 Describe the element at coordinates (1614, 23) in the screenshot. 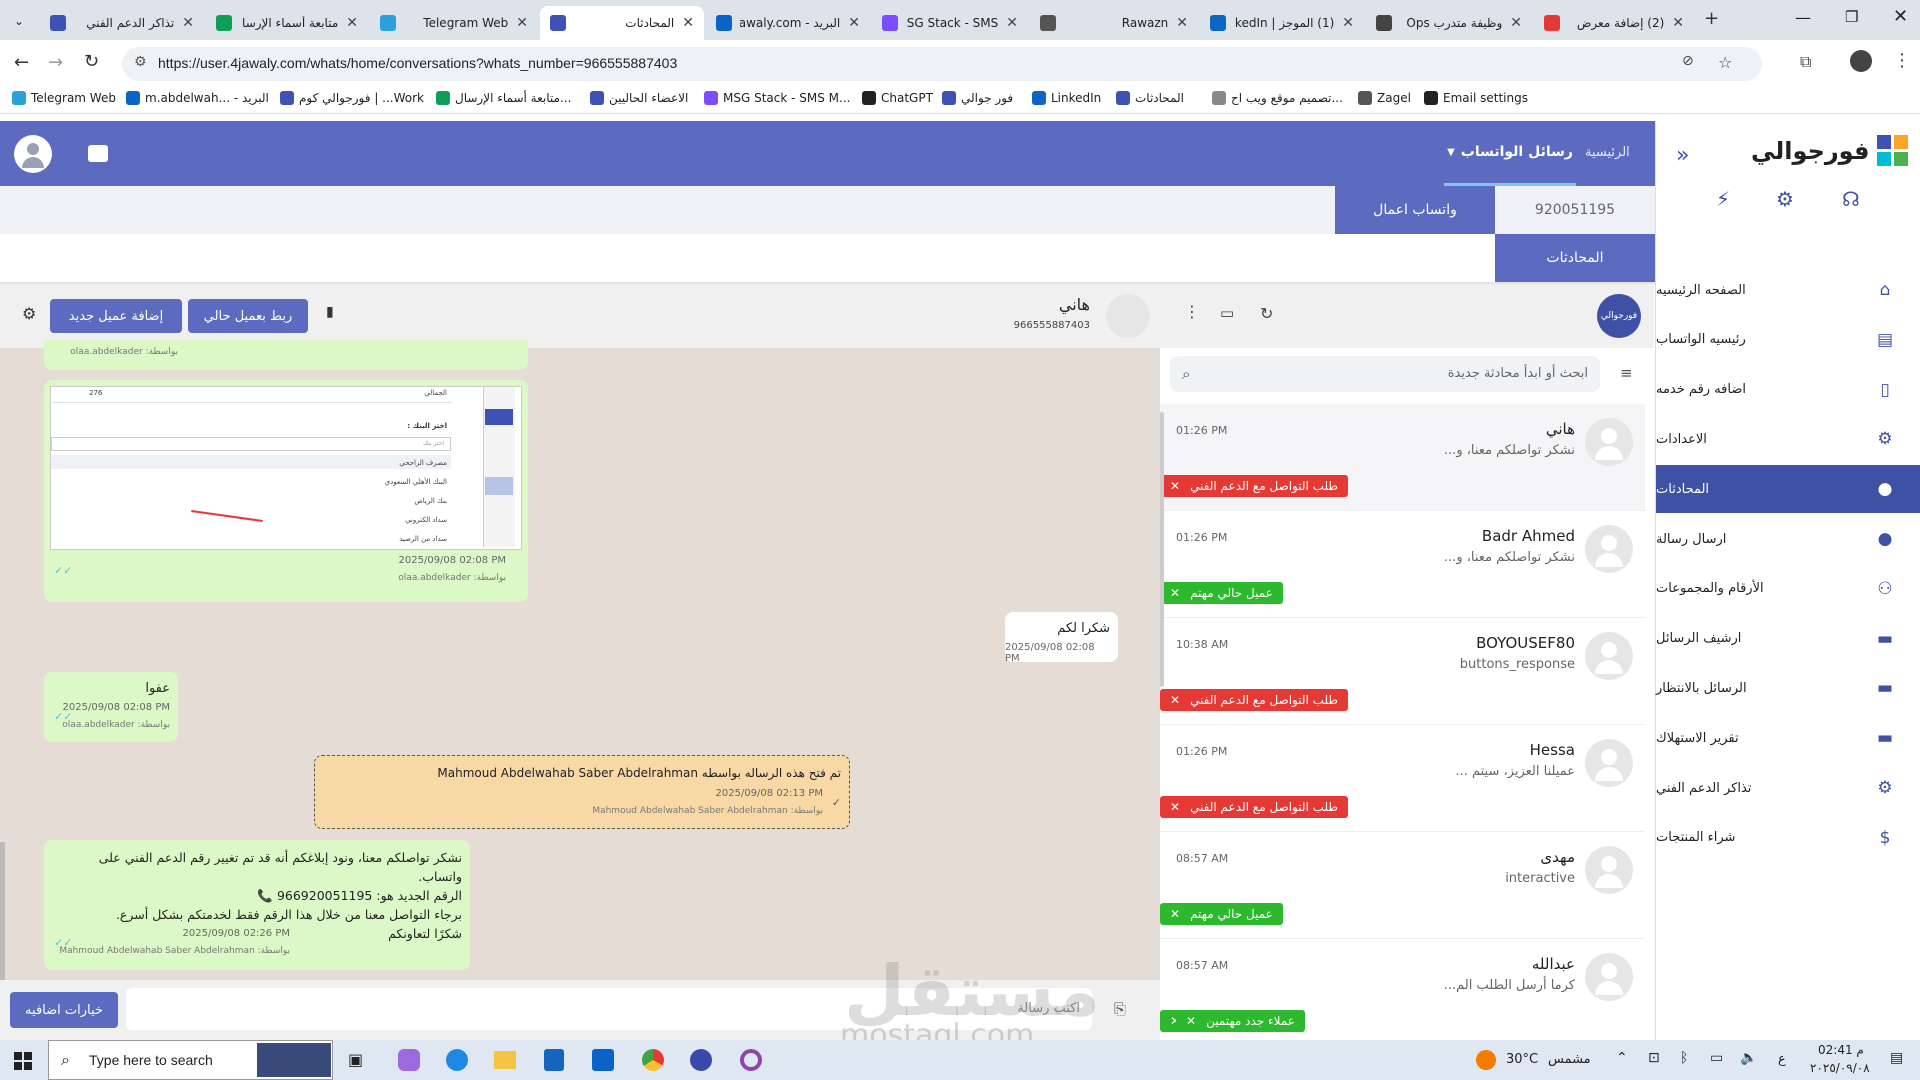

I see `browser-tab: (2) إضافة معرض ✕` at that location.